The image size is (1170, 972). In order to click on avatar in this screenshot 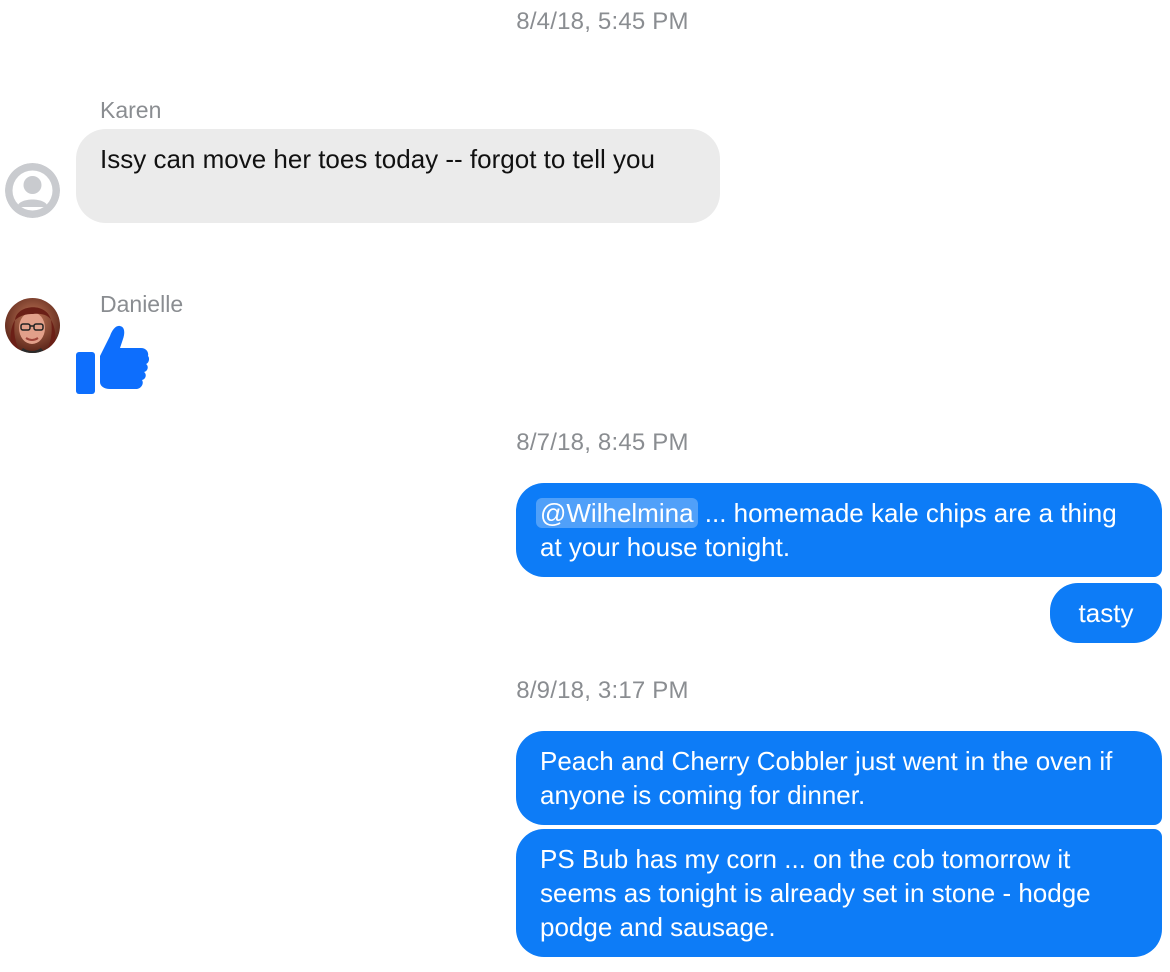, I will do `click(32, 325)`.